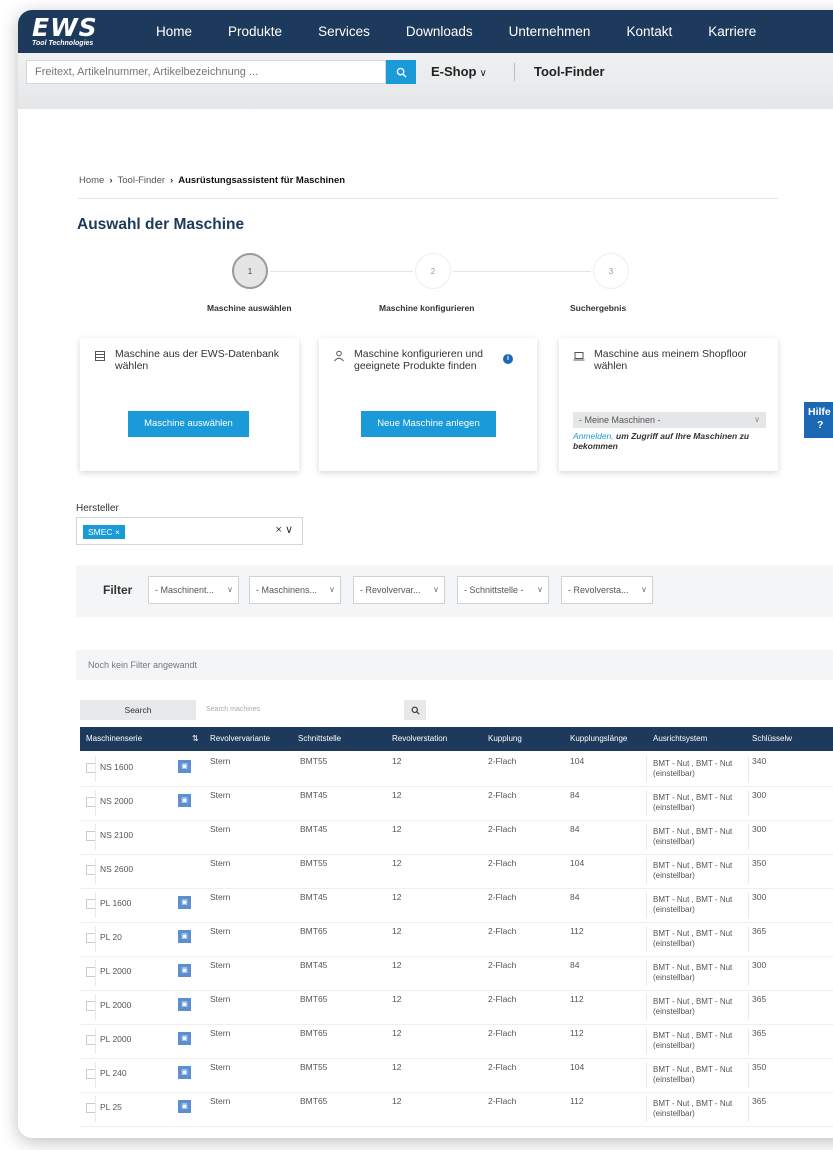 This screenshot has height=1150, width=833. Describe the element at coordinates (195, 739) in the screenshot. I see `sort-icon: ⇅` at that location.